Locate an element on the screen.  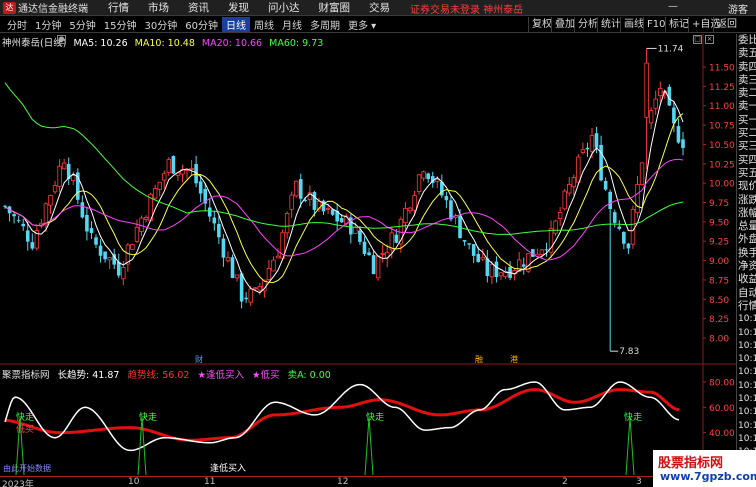
tab-5min: 5分钟 is located at coordinates (82, 24).